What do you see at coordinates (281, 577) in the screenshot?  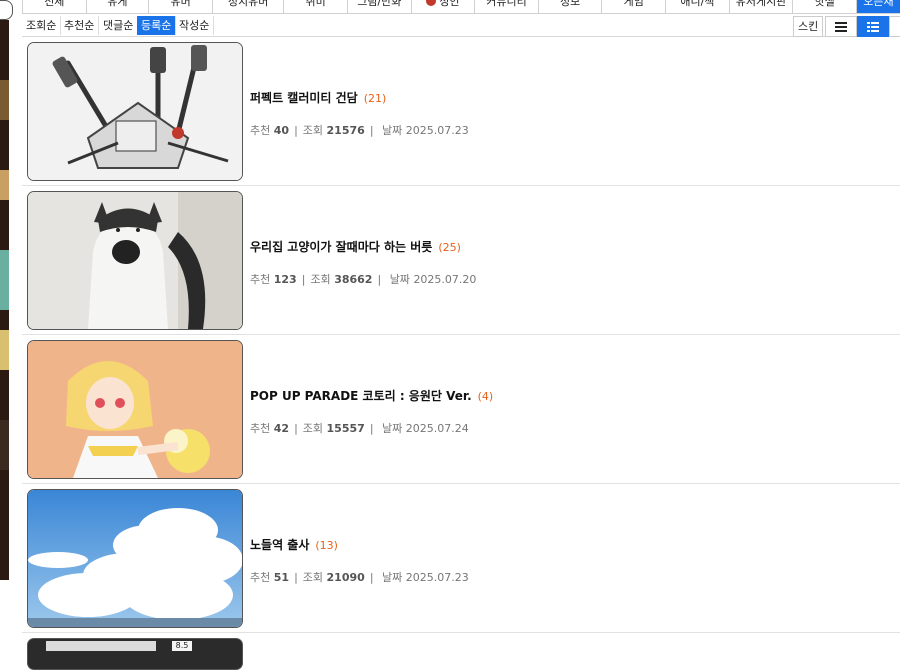 I see `recommend-count: 51` at bounding box center [281, 577].